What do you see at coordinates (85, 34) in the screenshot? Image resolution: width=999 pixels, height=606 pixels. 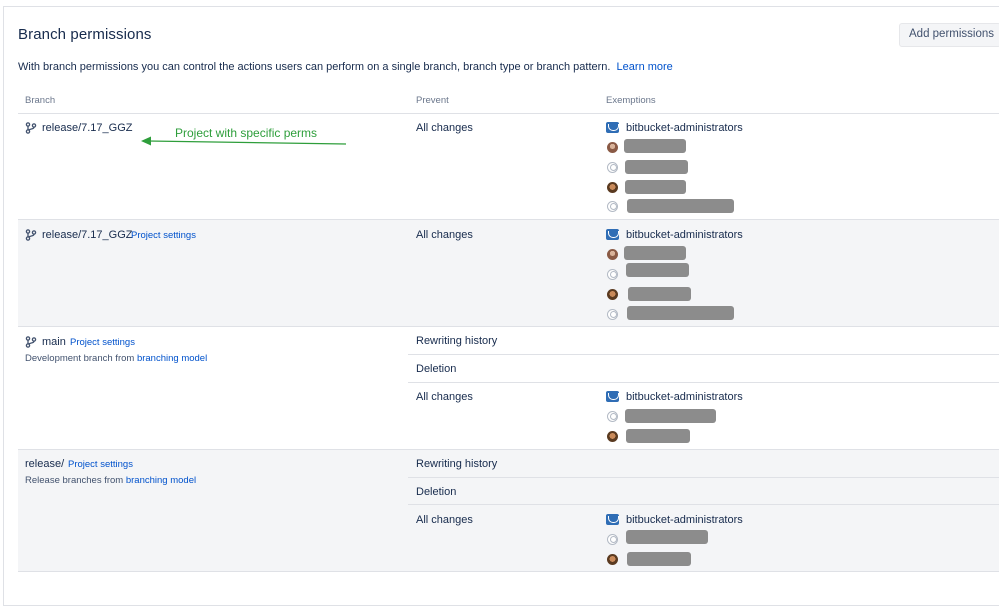 I see `page-title: Branch permissions` at bounding box center [85, 34].